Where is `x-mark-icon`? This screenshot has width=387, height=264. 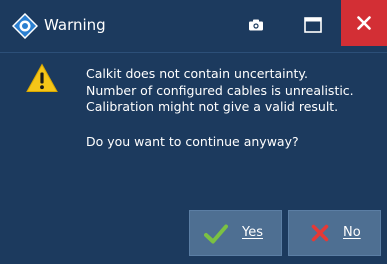
x-mark-icon is located at coordinates (320, 233).